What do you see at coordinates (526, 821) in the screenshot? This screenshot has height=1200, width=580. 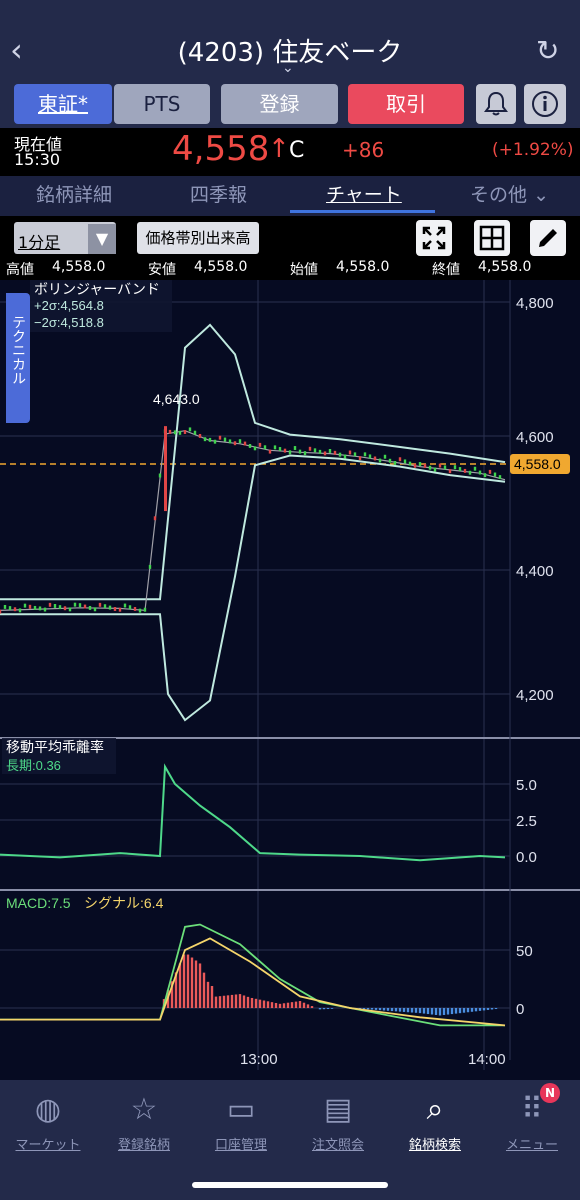 I see `deviation-axis-label: 2.5` at bounding box center [526, 821].